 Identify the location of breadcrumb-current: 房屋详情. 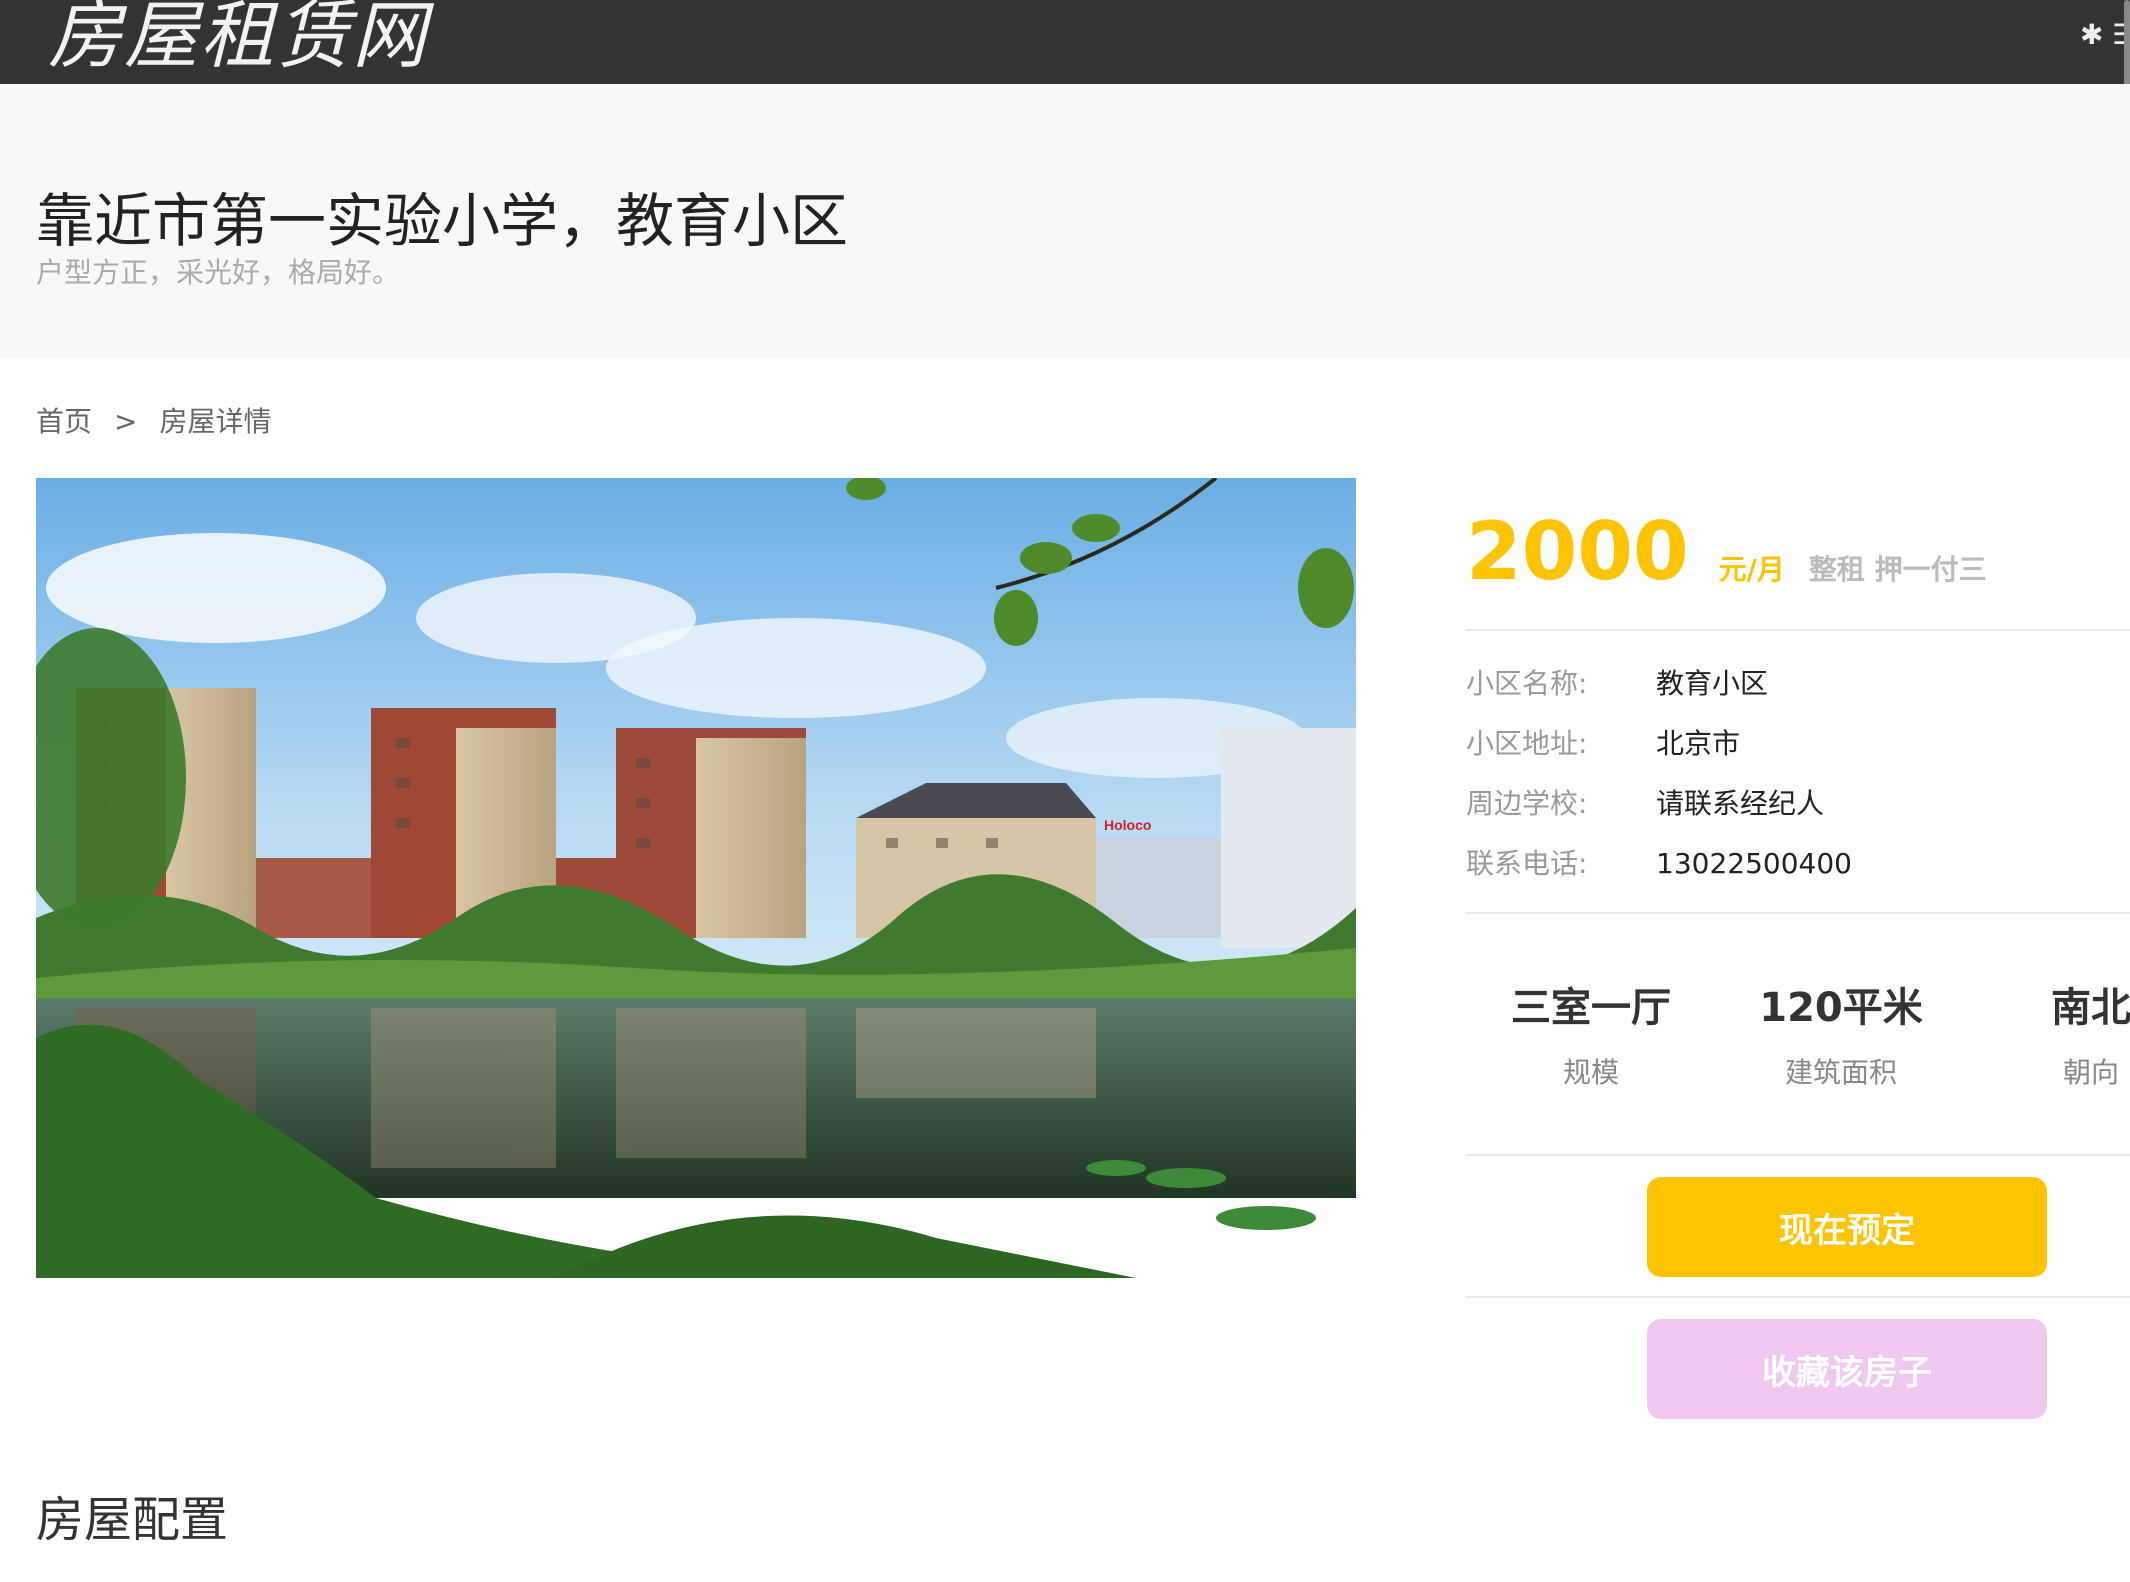
(215, 421).